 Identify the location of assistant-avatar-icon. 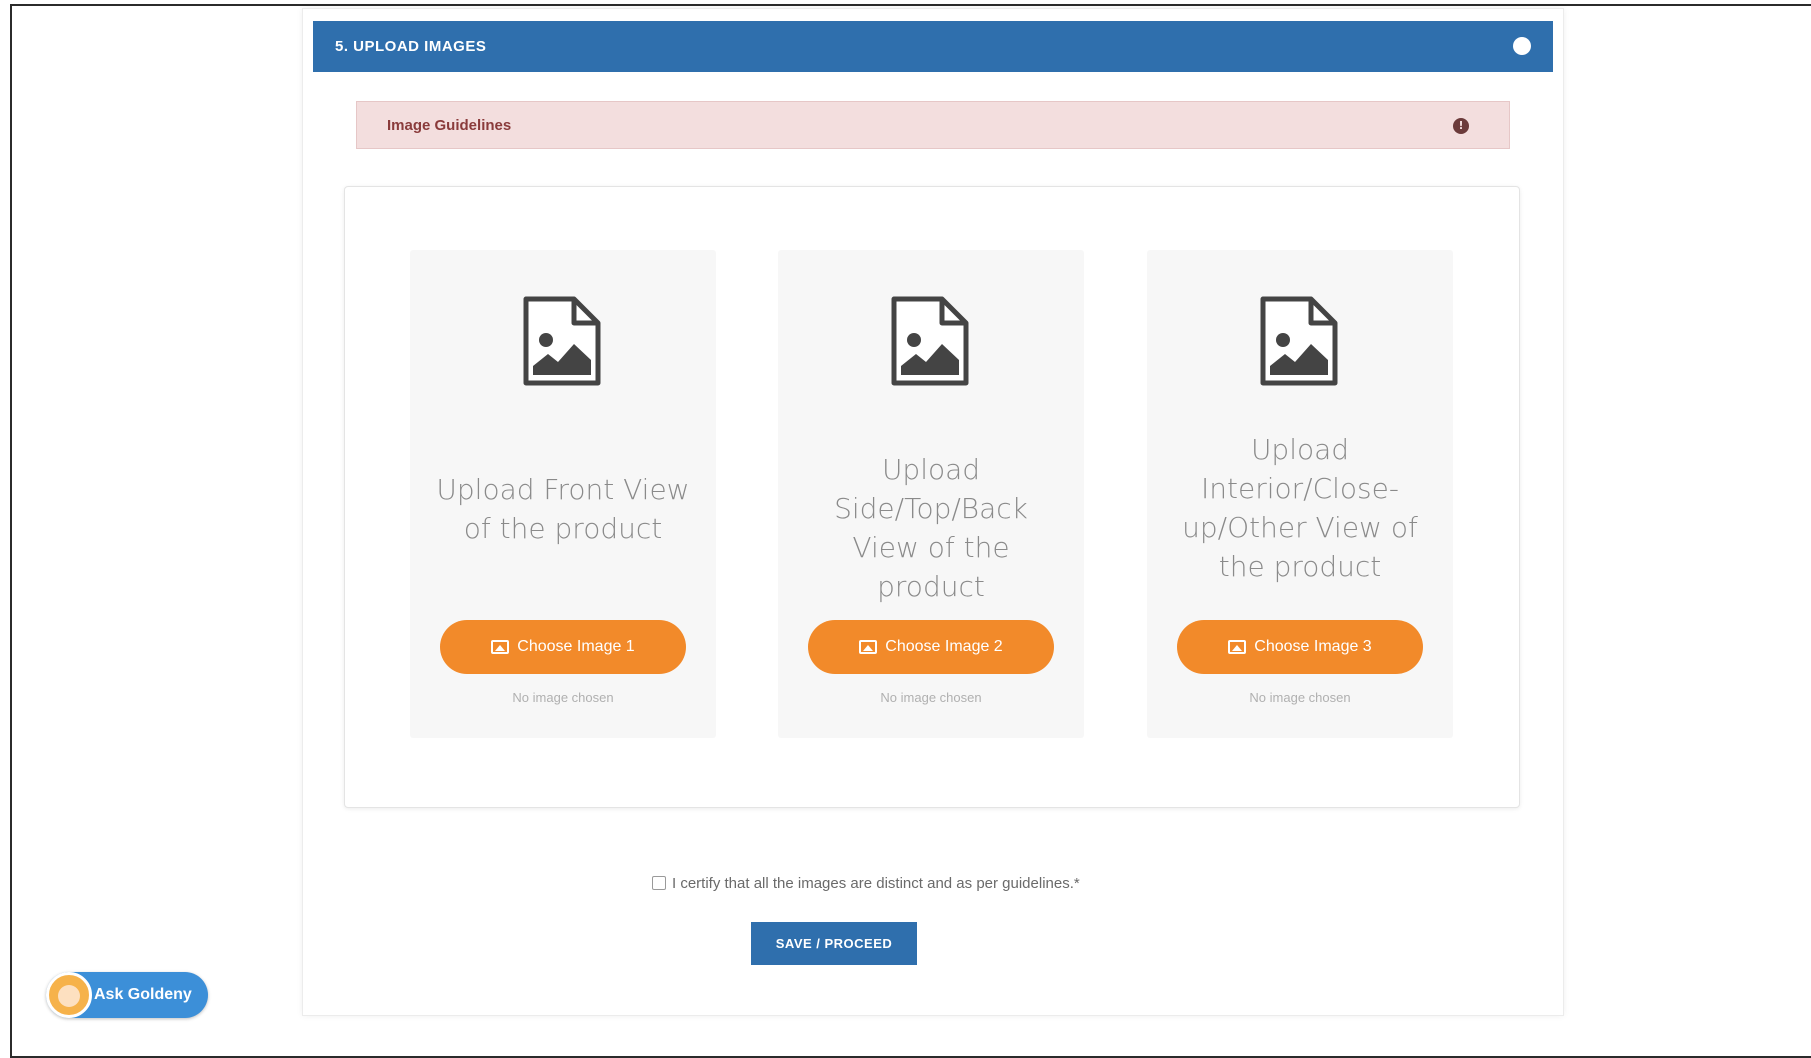
(69, 995).